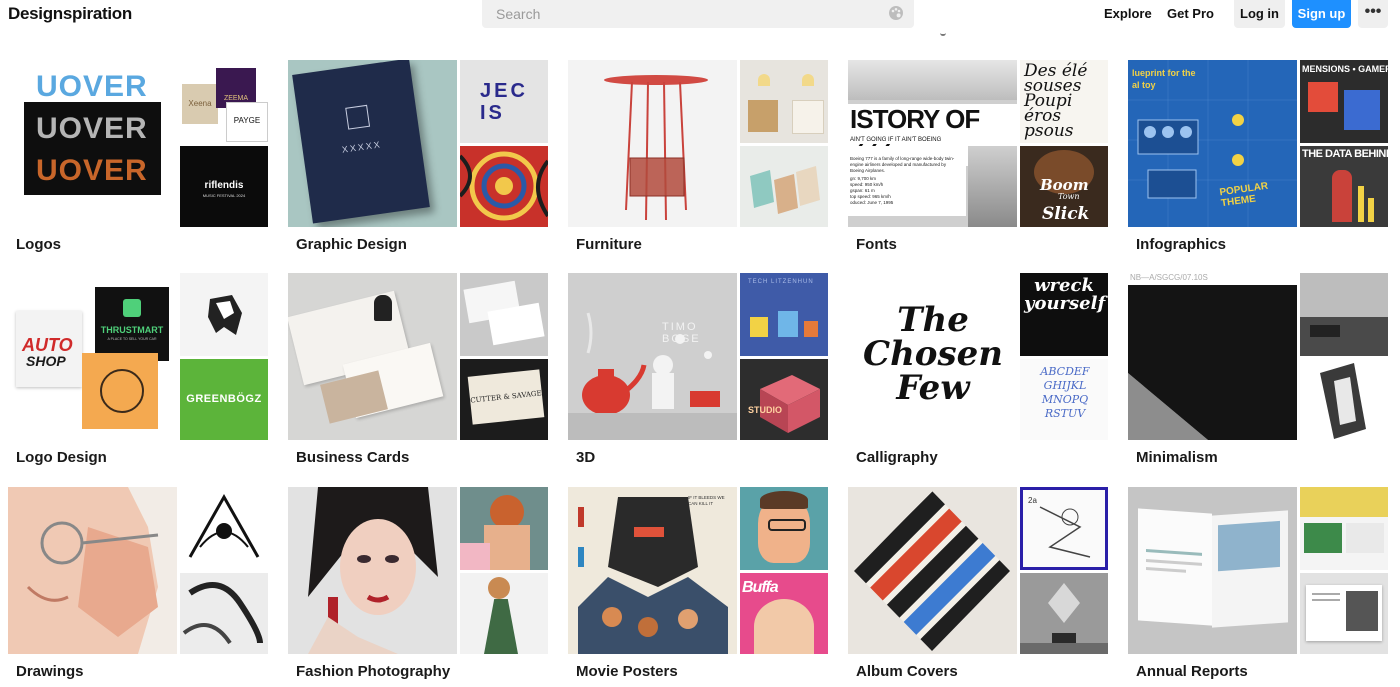  I want to click on category-card-graphic-design: XXXXX JEC IS Graphic Design, so click(418, 160).